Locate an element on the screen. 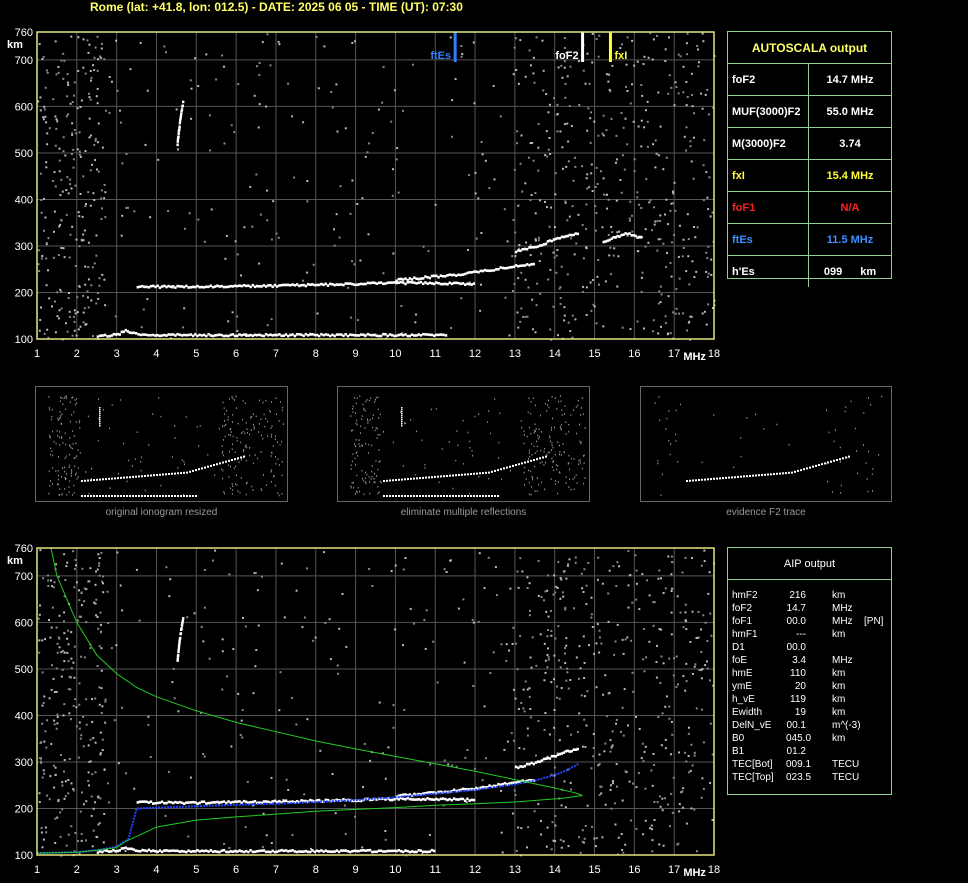 The image size is (968, 883). marker-label-fxi: fxI is located at coordinates (620, 56).